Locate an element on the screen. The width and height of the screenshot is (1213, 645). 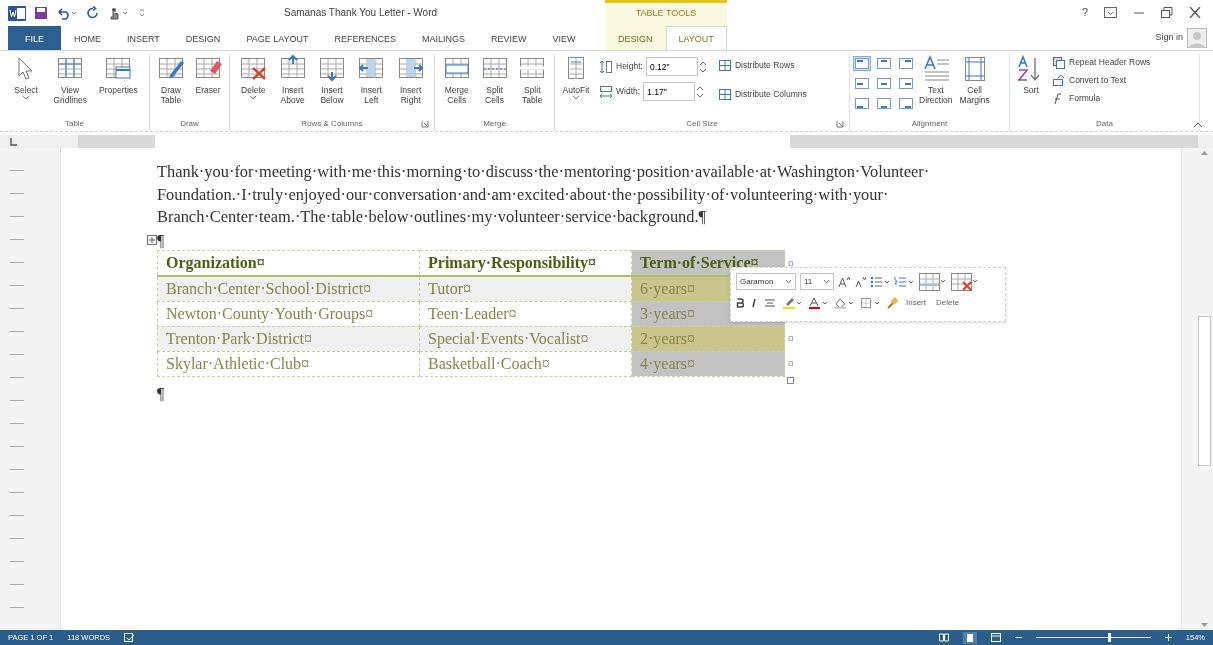
ribbon-command: Distribute Columns is located at coordinates (762, 94).